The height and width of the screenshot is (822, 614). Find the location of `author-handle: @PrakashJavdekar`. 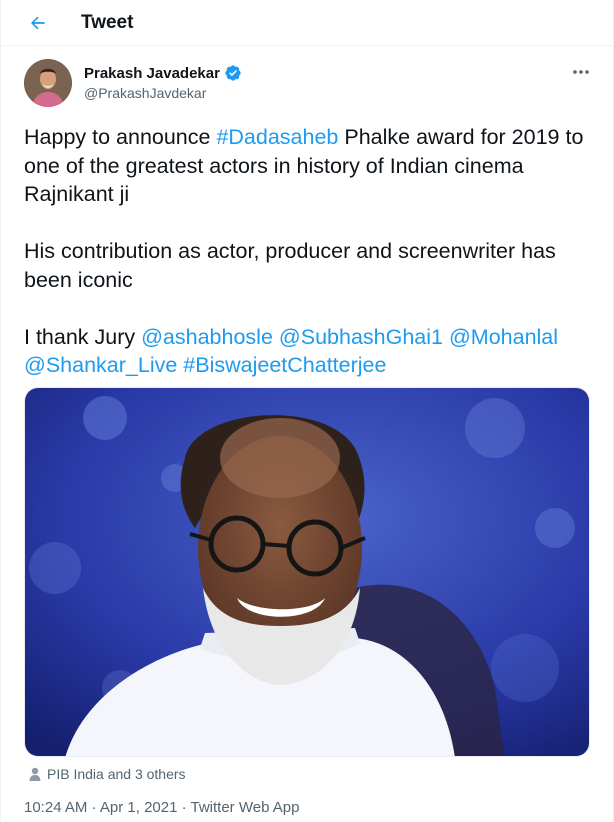

author-handle: @PrakashJavdekar is located at coordinates (145, 93).